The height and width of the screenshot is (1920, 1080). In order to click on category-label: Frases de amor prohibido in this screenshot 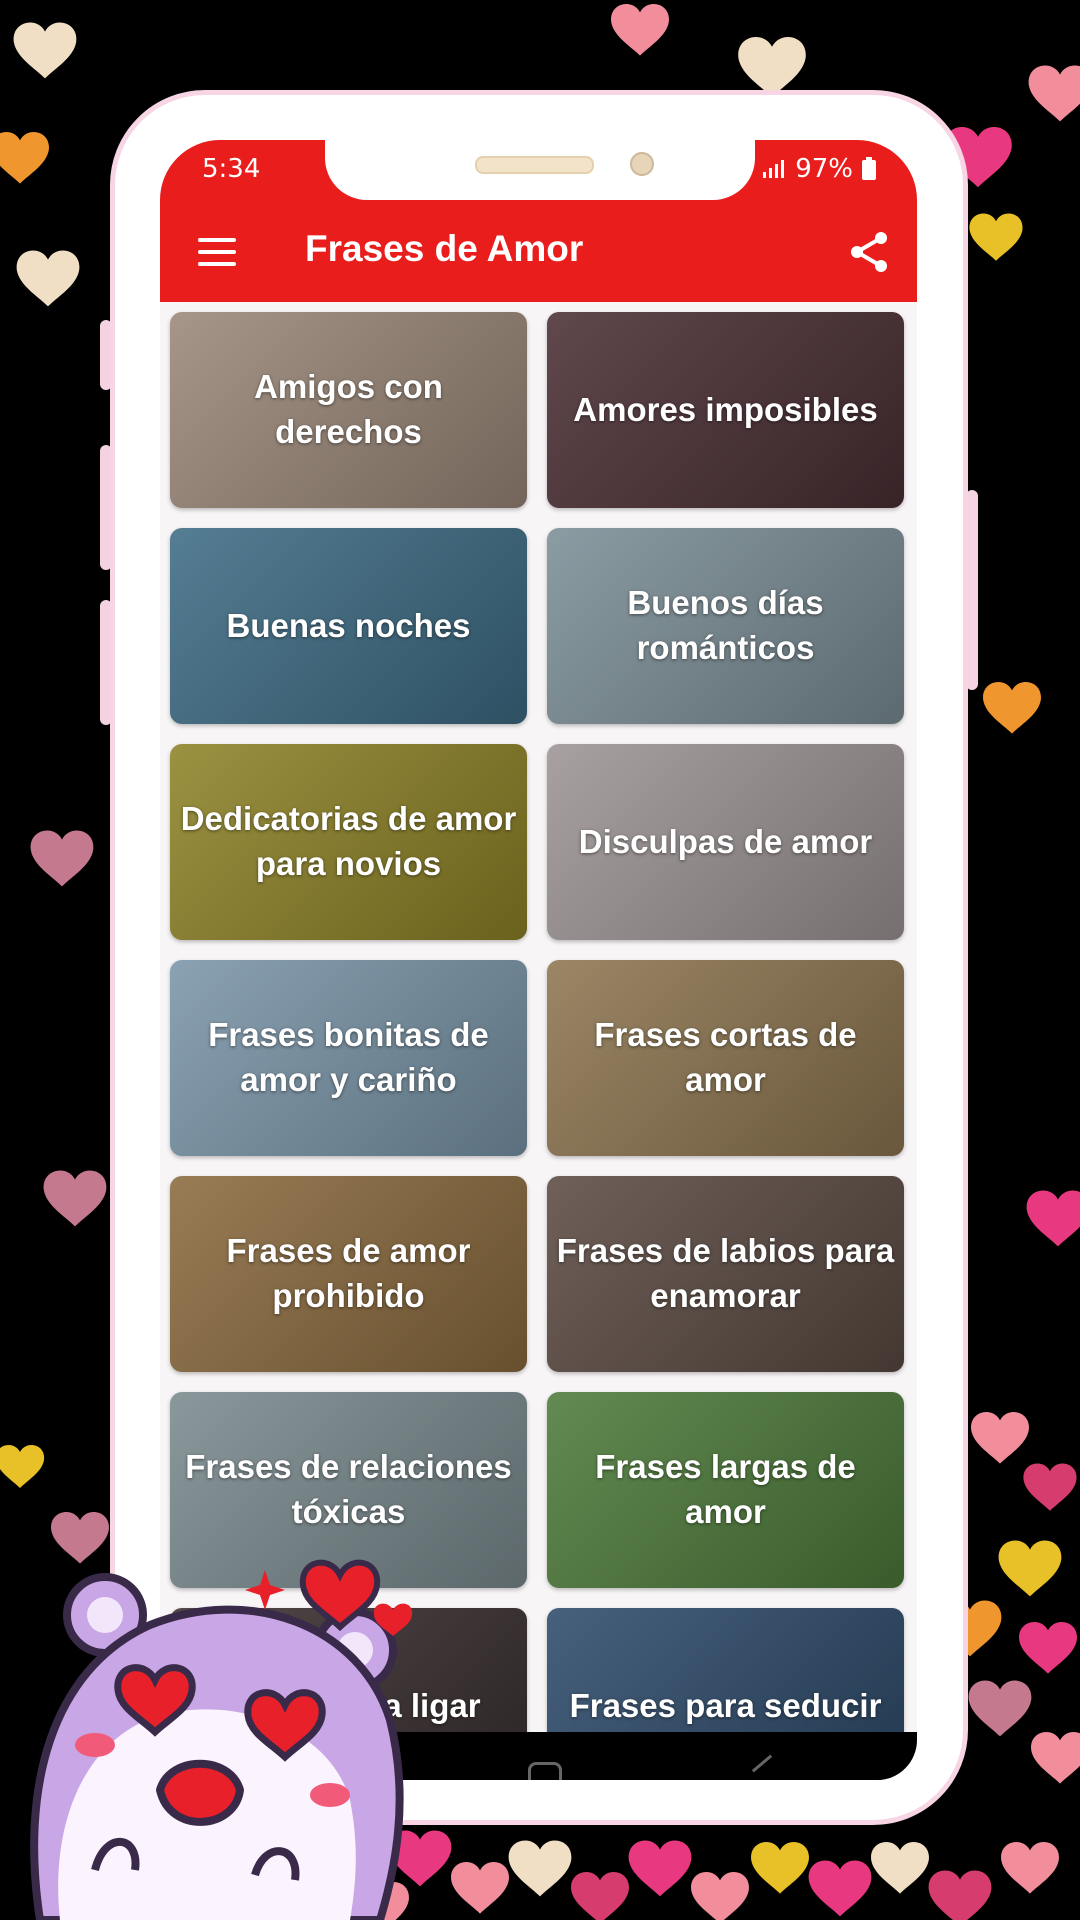, I will do `click(348, 1273)`.